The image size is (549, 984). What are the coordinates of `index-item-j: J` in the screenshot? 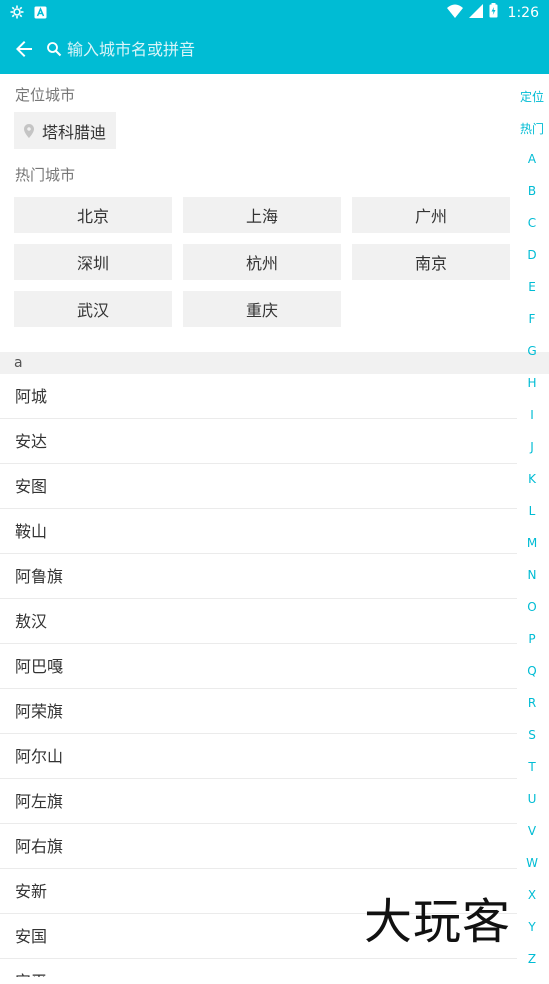 It's located at (532, 456).